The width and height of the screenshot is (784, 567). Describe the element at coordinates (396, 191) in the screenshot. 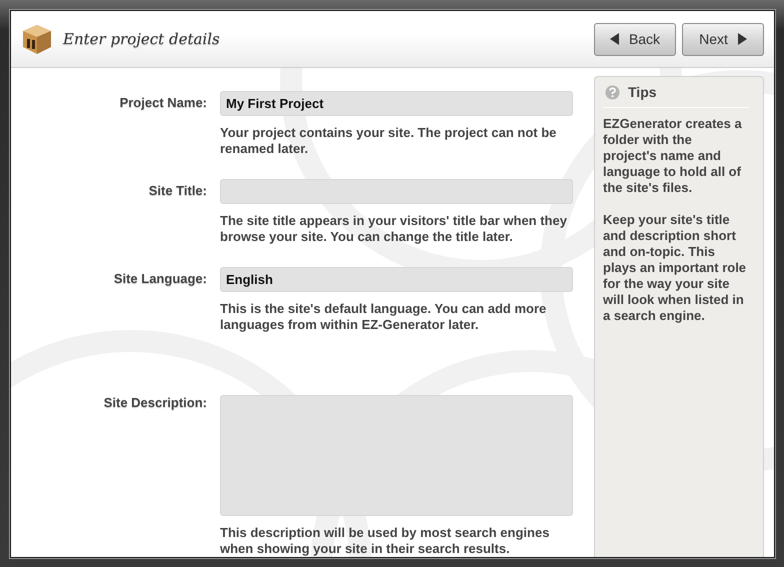

I see `text-field` at that location.